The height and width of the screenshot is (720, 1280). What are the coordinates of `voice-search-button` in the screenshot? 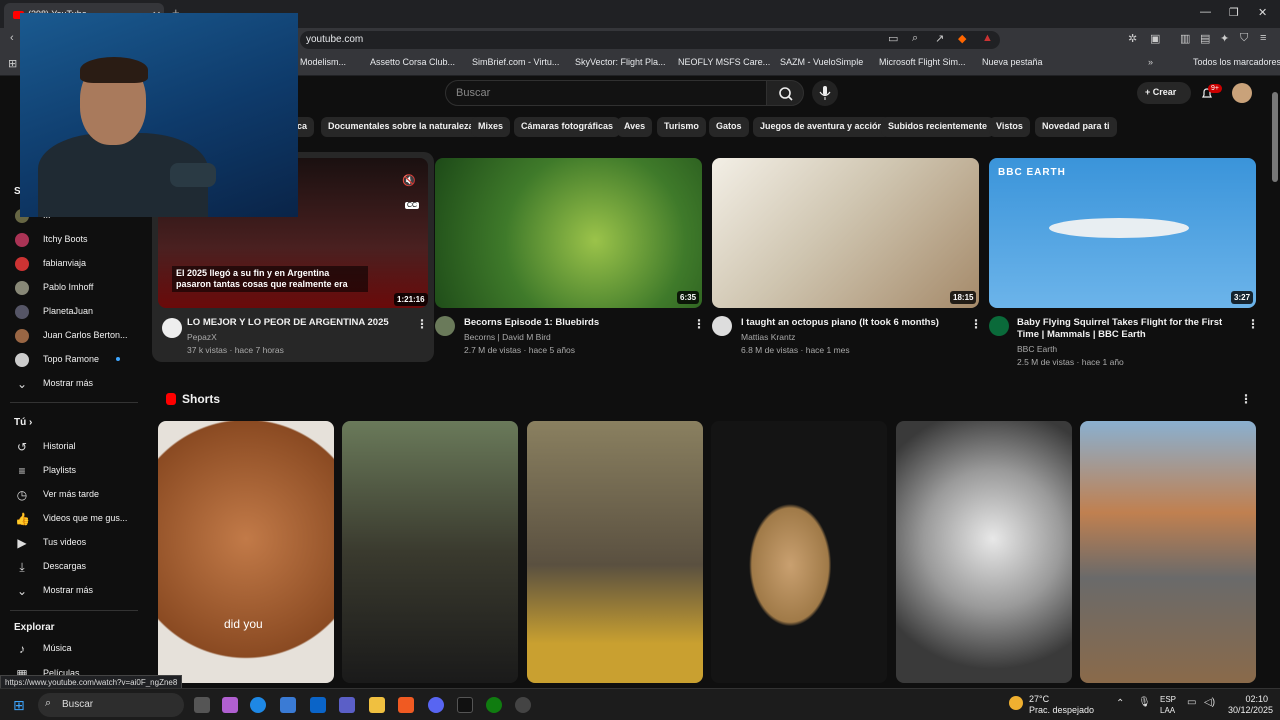 It's located at (825, 93).